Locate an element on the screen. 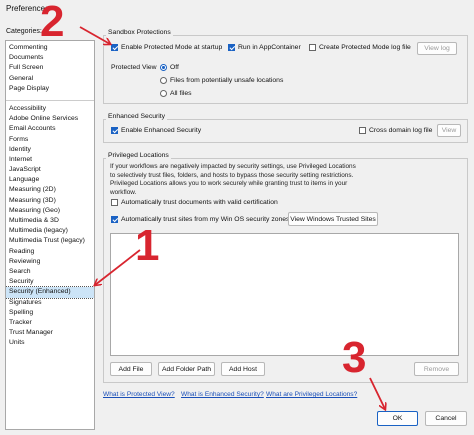  category-item: Measuring (Geo) is located at coordinates (50, 211).